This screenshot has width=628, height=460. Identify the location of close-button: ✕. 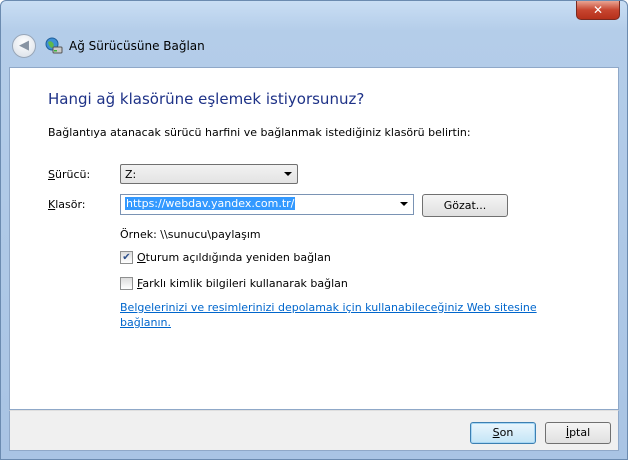
(598, 10).